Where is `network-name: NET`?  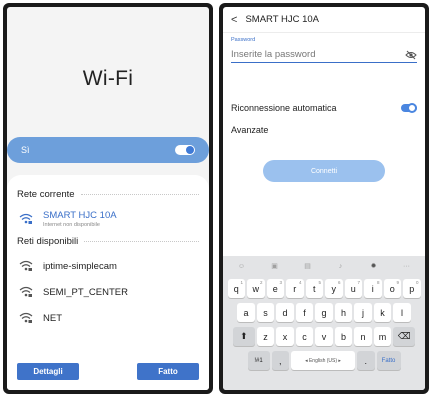 network-name: NET is located at coordinates (52, 318).